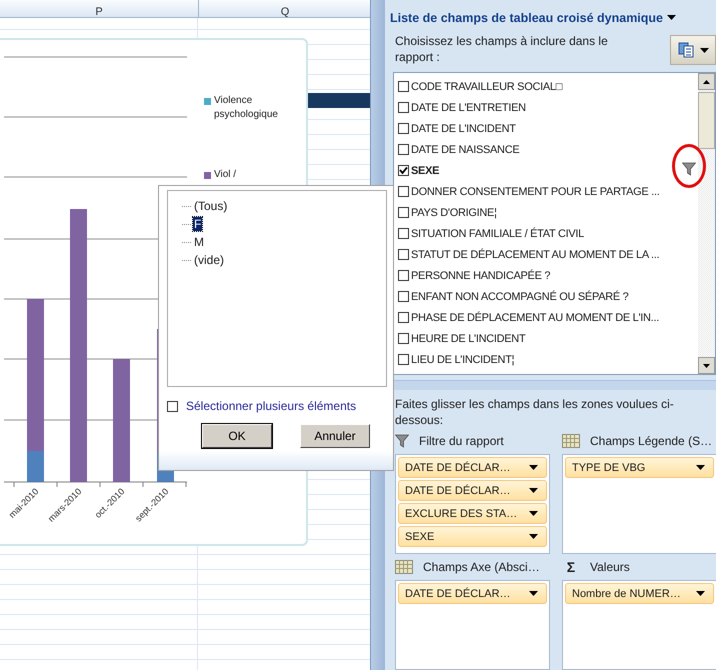  What do you see at coordinates (527, 17) in the screenshot?
I see `pane-title: Liste de champs de tableau croisé dynamique` at bounding box center [527, 17].